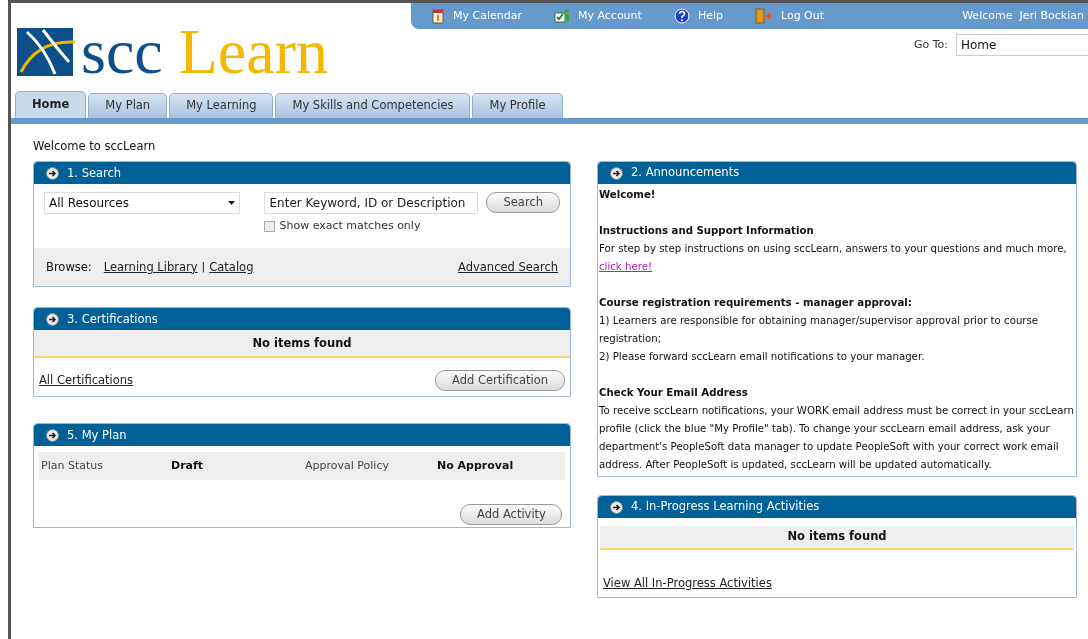 This screenshot has height=639, width=1088. Describe the element at coordinates (438, 16) in the screenshot. I see `calendar-icon` at that location.